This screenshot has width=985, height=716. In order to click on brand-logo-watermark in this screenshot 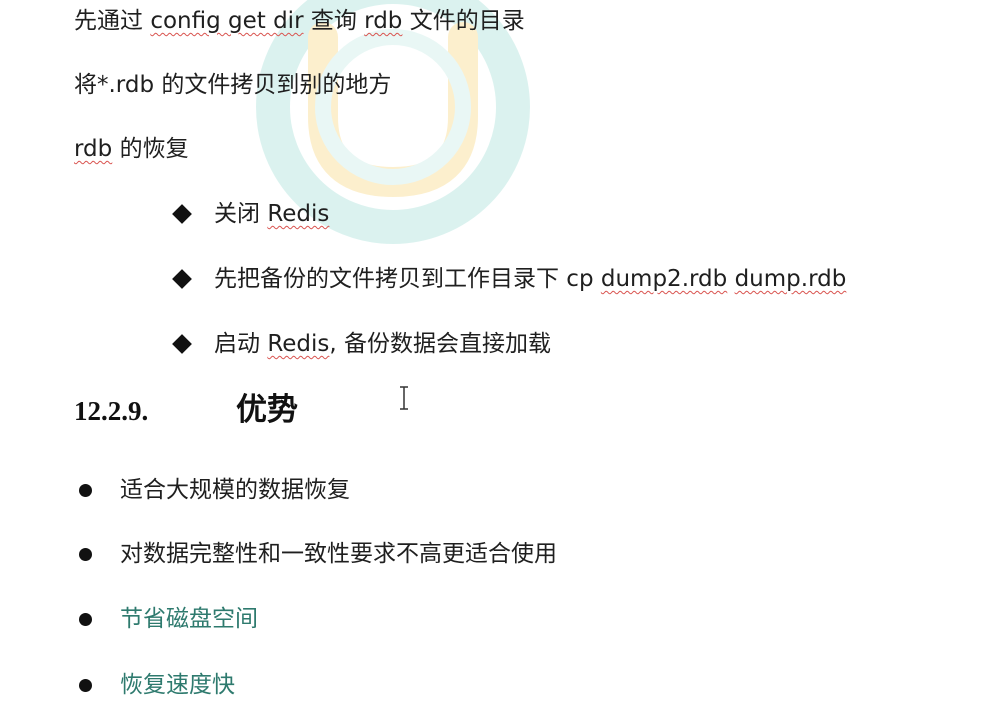, I will do `click(393, 122)`.